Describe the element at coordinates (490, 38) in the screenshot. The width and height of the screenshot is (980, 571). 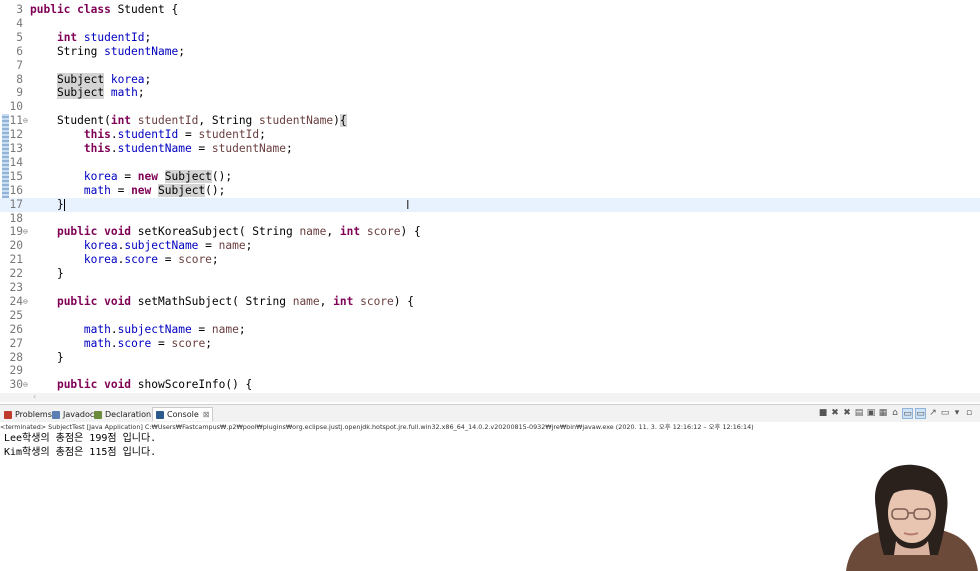
I see `code-line: 5 int studentId;` at that location.